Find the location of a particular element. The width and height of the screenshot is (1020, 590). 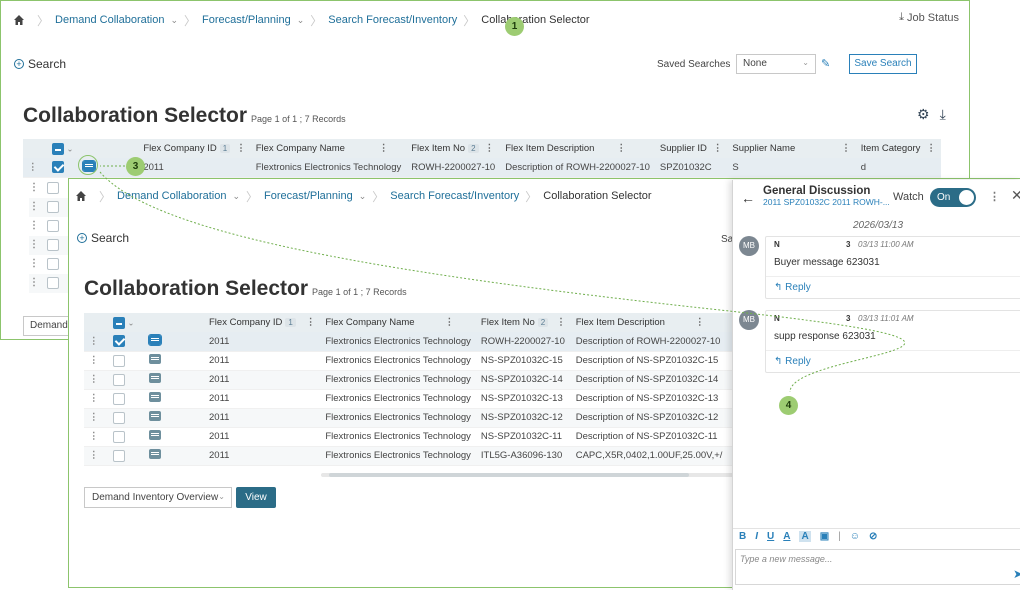

watch-toggle: On is located at coordinates (953, 197).